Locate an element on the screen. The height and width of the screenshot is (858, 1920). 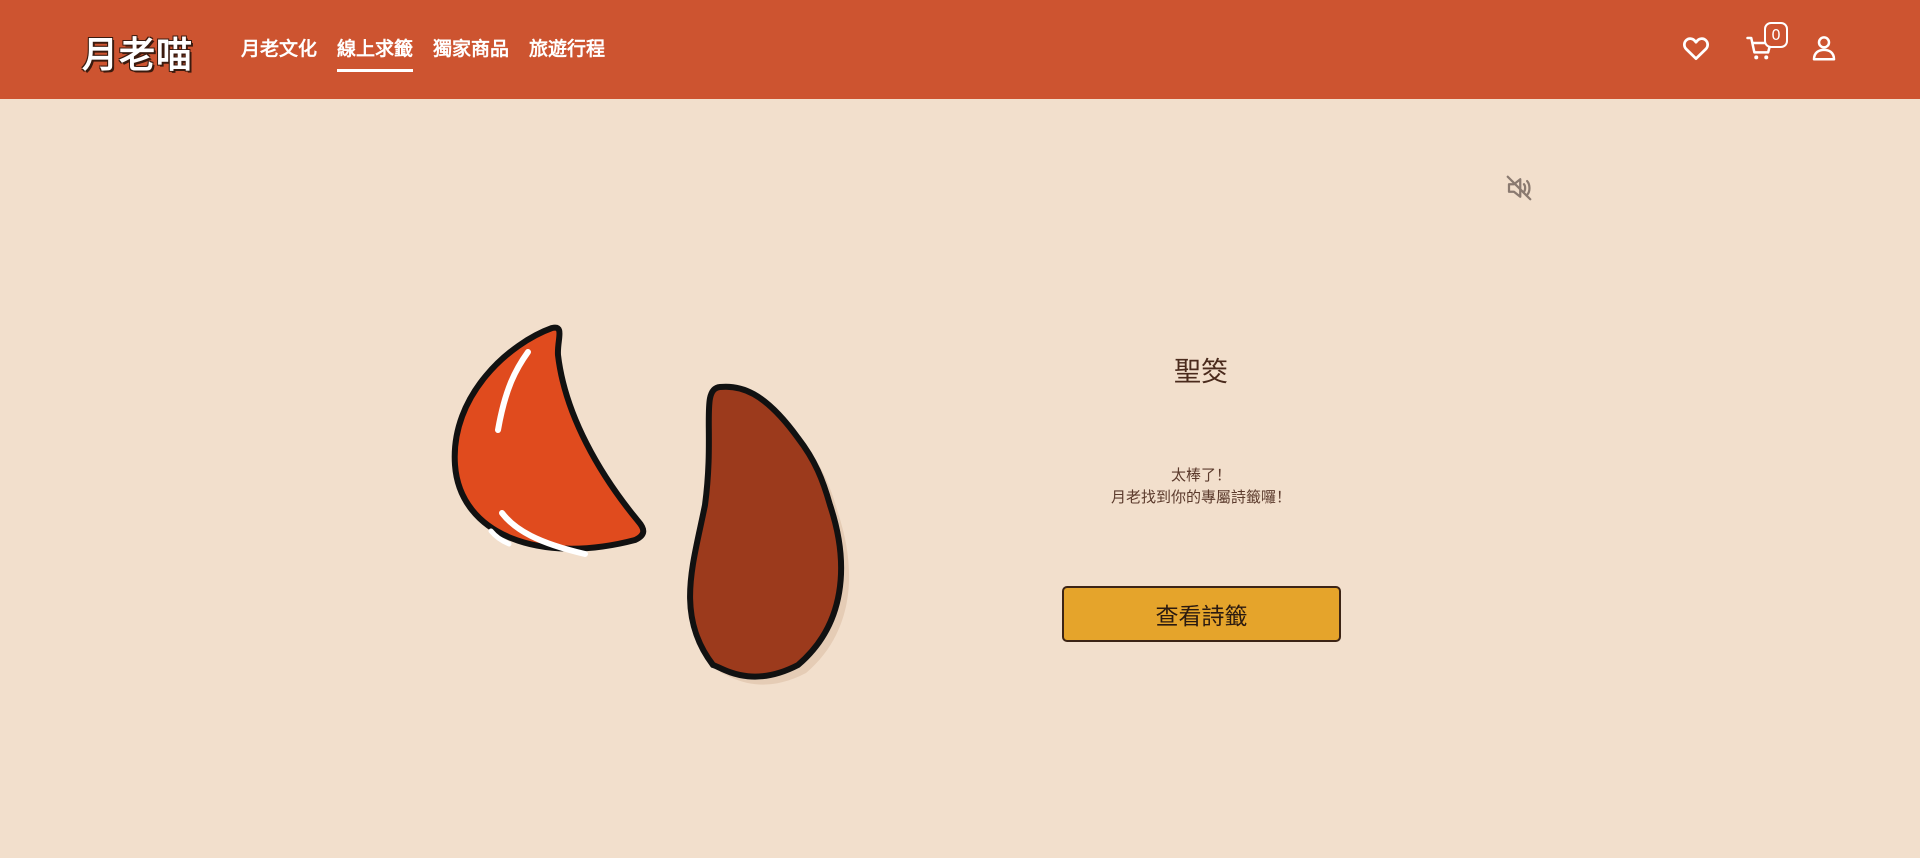
nav-item-divination: 線上求籤 is located at coordinates (375, 53).